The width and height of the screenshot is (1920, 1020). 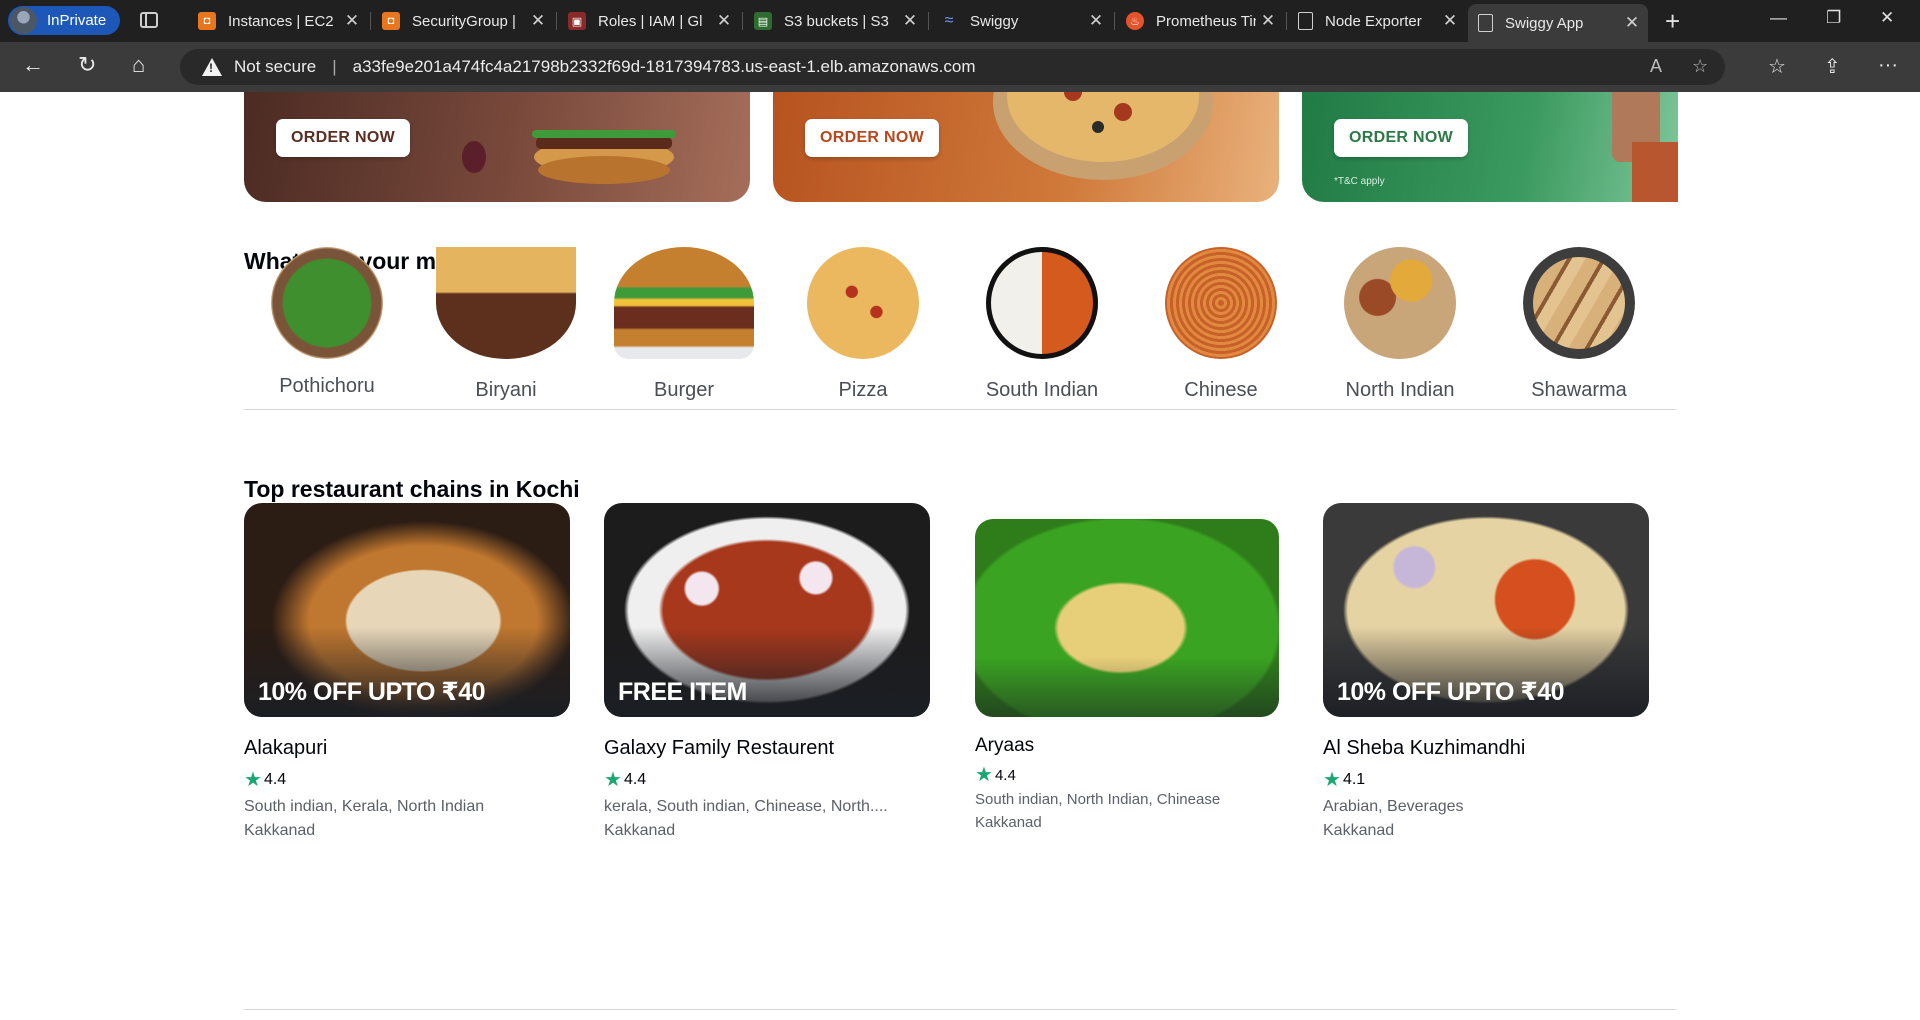 I want to click on new-tab-icon: +, so click(x=1672, y=21).